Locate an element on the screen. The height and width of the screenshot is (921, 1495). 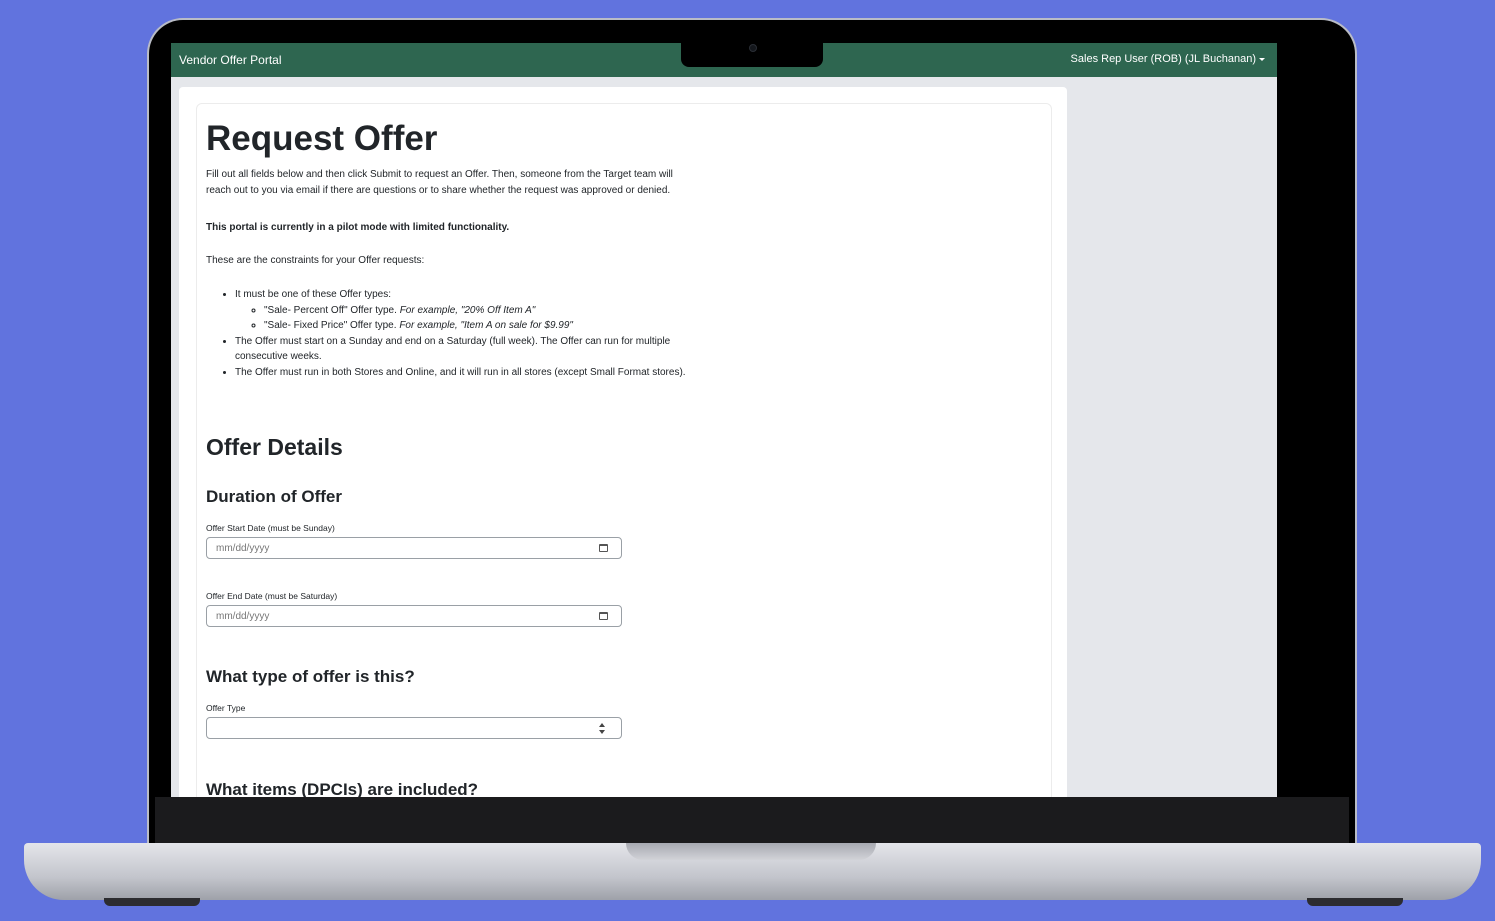
end-date-input: mm/dd/yyyy is located at coordinates (414, 616).